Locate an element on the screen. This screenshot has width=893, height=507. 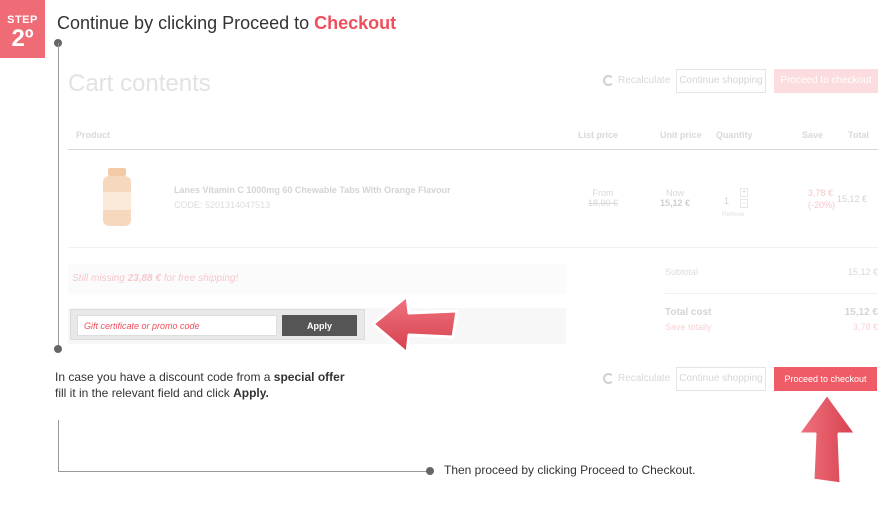
col-quantity: Quantity is located at coordinates (734, 135).